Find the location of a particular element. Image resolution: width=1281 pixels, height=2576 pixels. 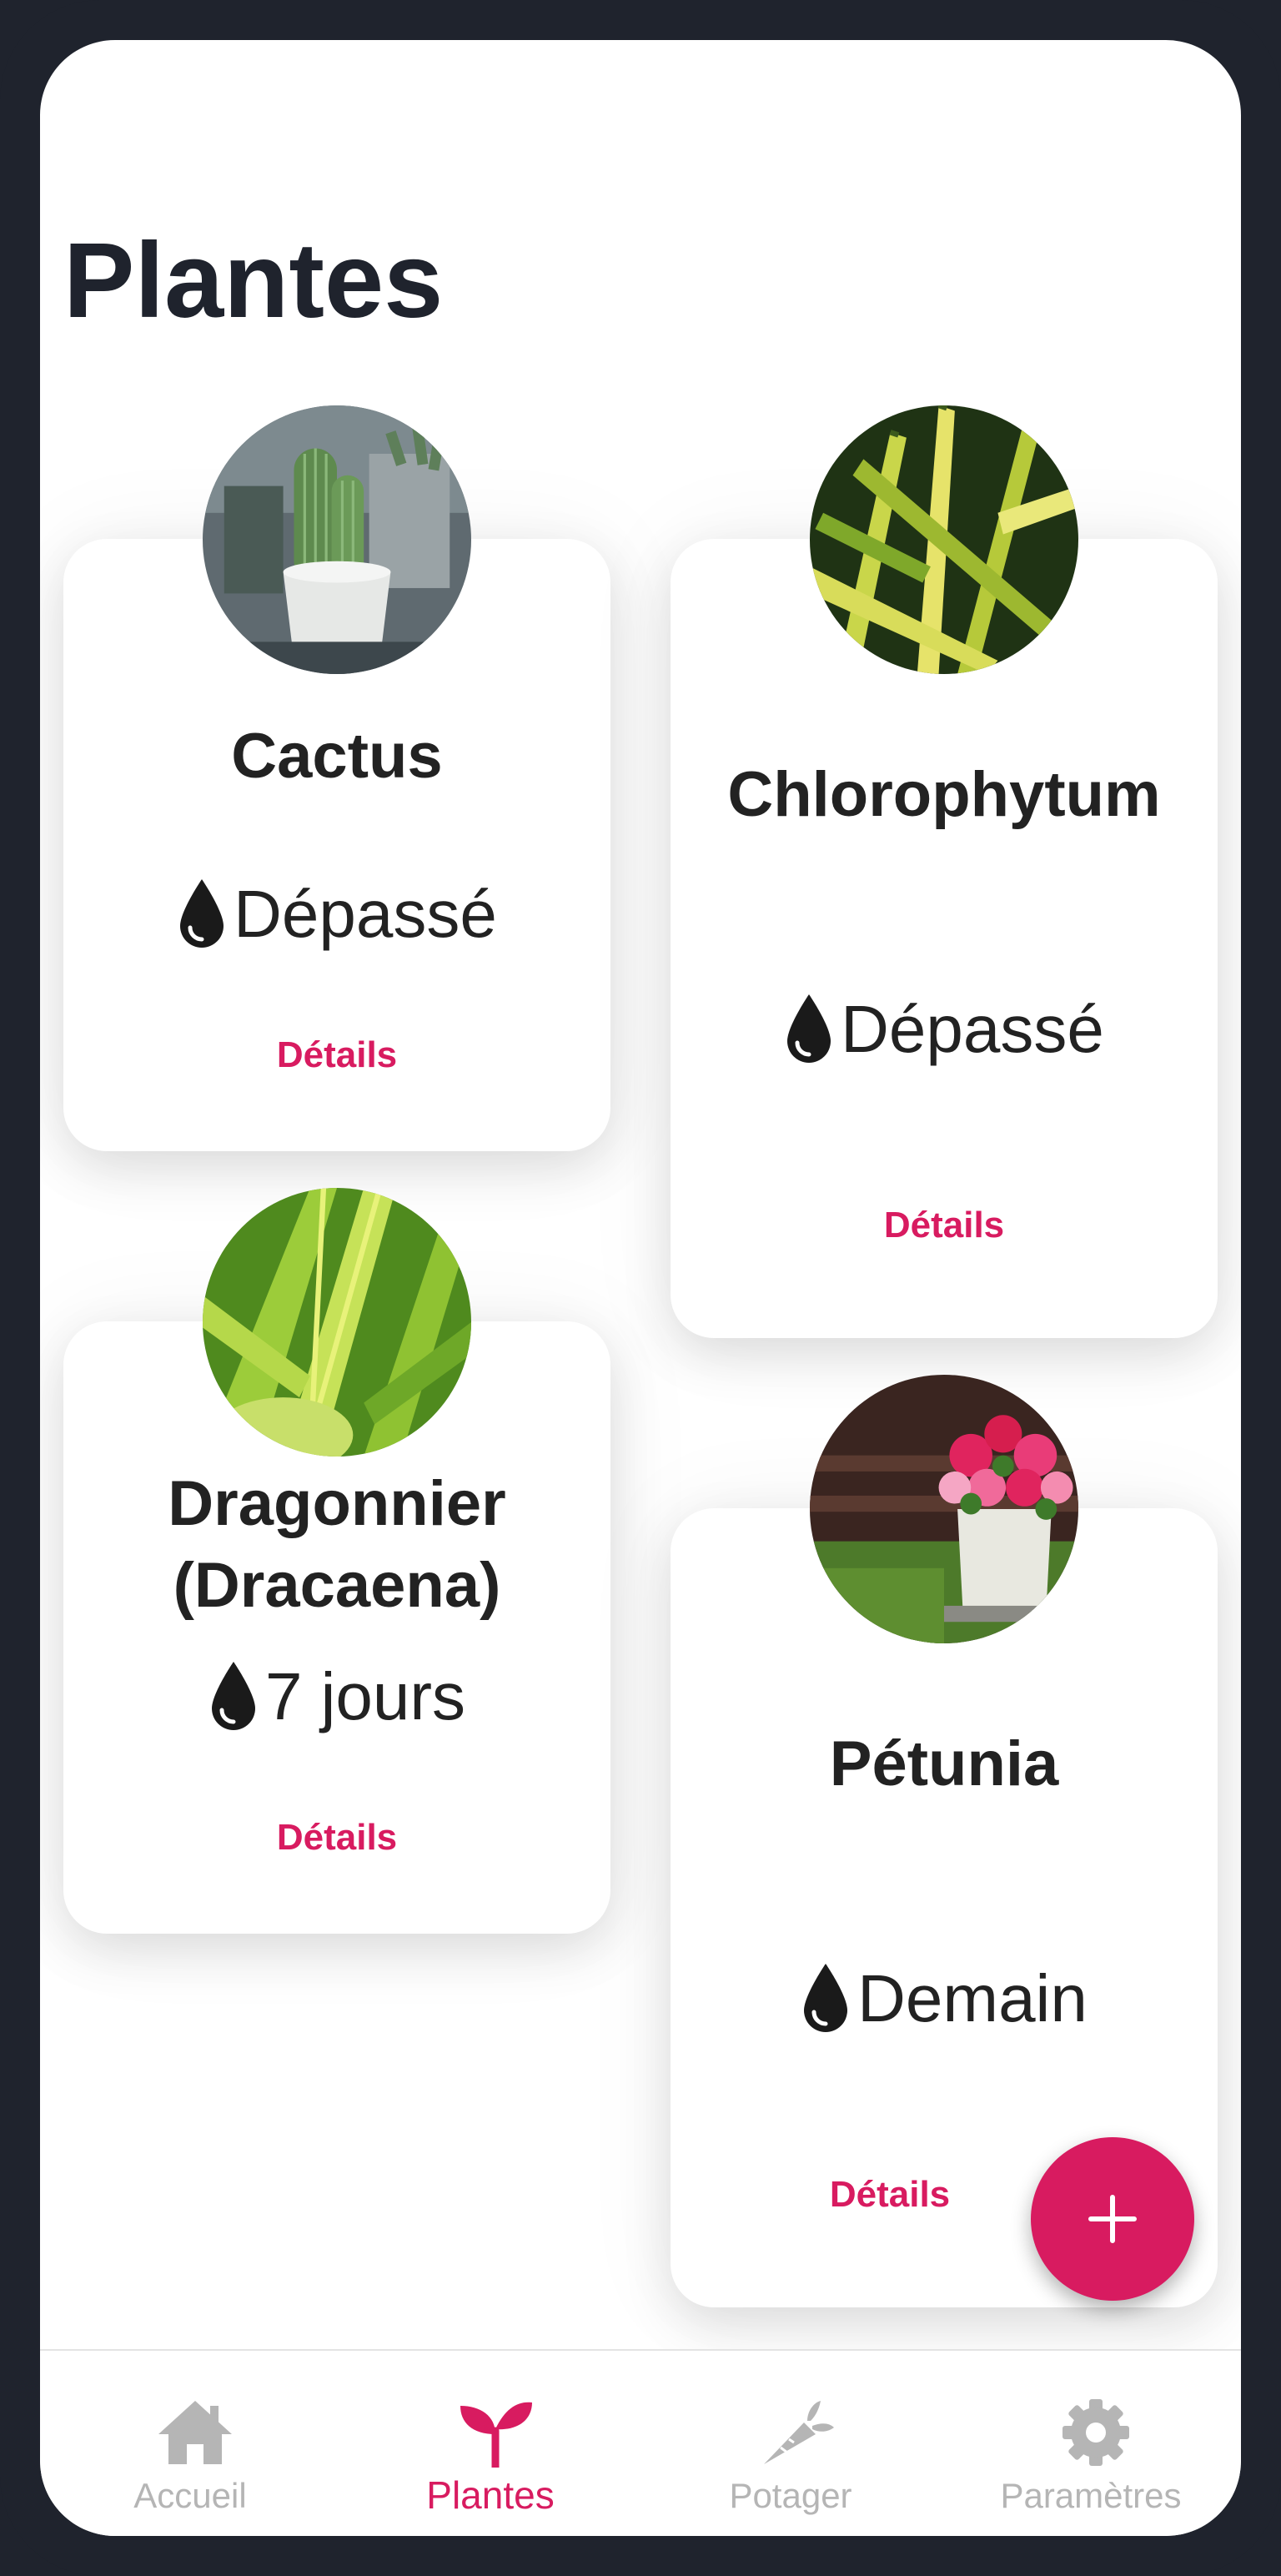

nav-item-potager: Potager is located at coordinates (790, 2443).